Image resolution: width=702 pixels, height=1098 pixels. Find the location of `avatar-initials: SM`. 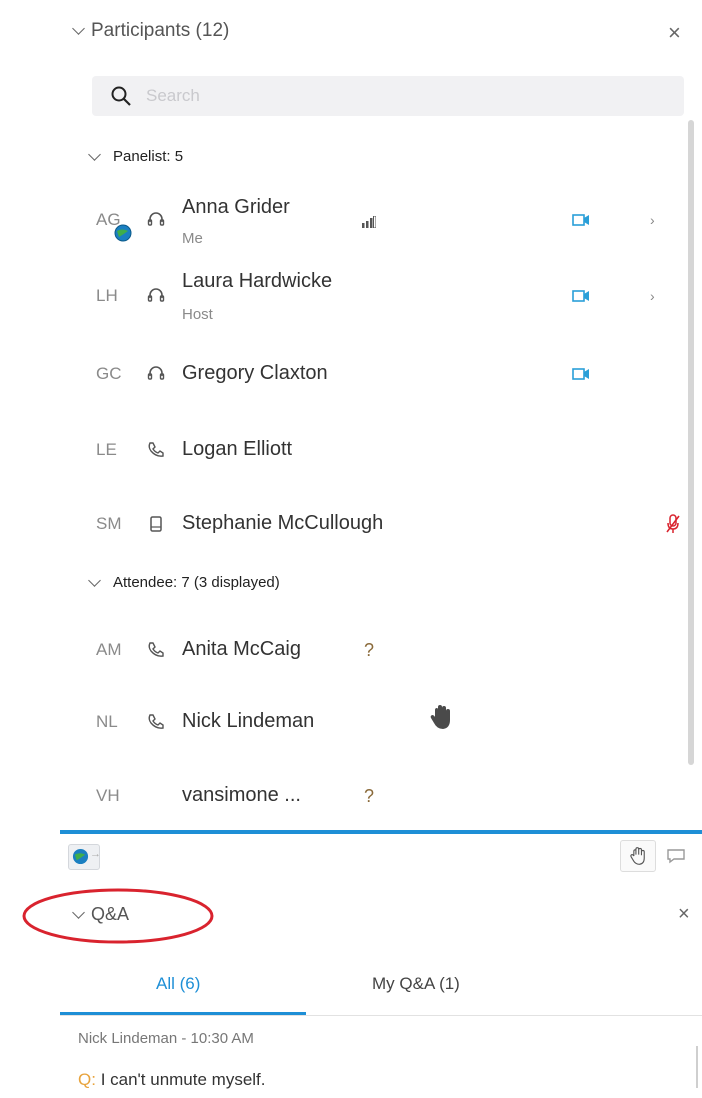

avatar-initials: SM is located at coordinates (109, 523).